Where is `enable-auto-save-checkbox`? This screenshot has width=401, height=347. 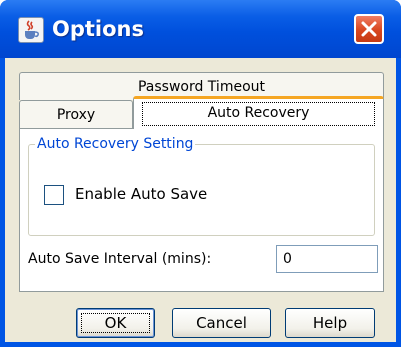
enable-auto-save-checkbox is located at coordinates (54, 195).